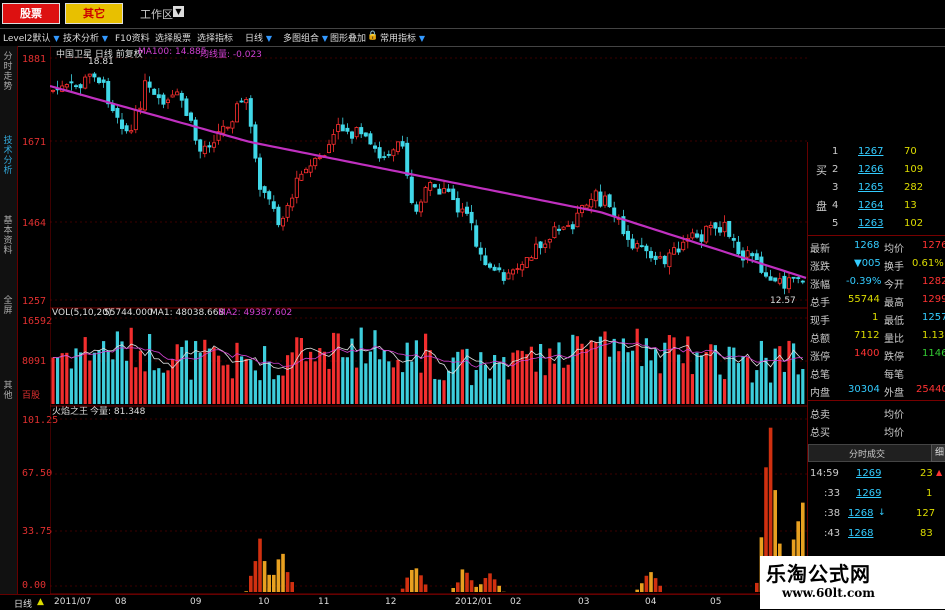 Image resolution: width=945 pixels, height=610 pixels. What do you see at coordinates (34, 223) in the screenshot?
I see `price-axis-label: 1464` at bounding box center [34, 223].